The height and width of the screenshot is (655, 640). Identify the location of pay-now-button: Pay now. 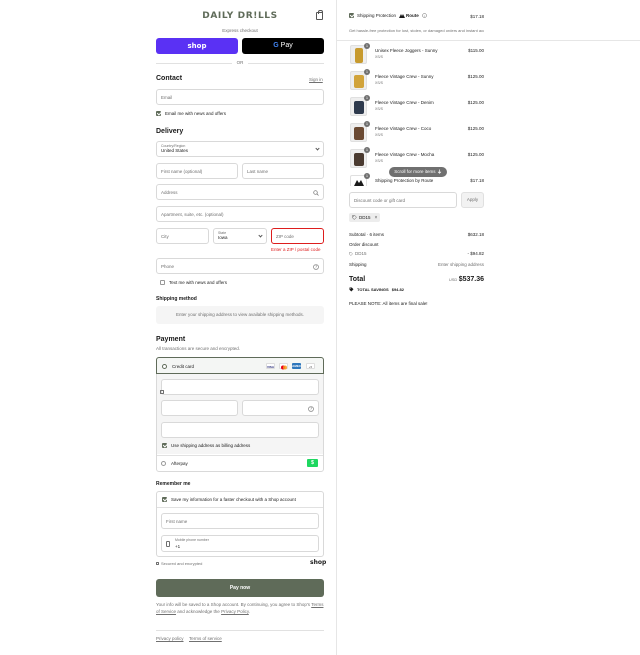
(240, 588).